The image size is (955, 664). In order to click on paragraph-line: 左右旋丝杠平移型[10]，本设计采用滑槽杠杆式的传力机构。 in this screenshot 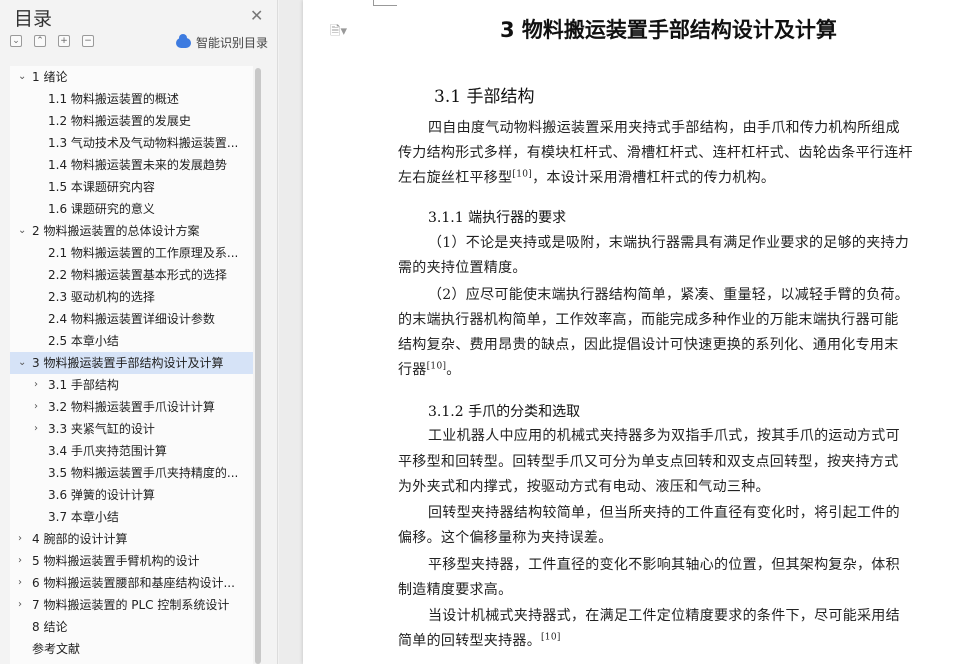, I will do `click(586, 177)`.